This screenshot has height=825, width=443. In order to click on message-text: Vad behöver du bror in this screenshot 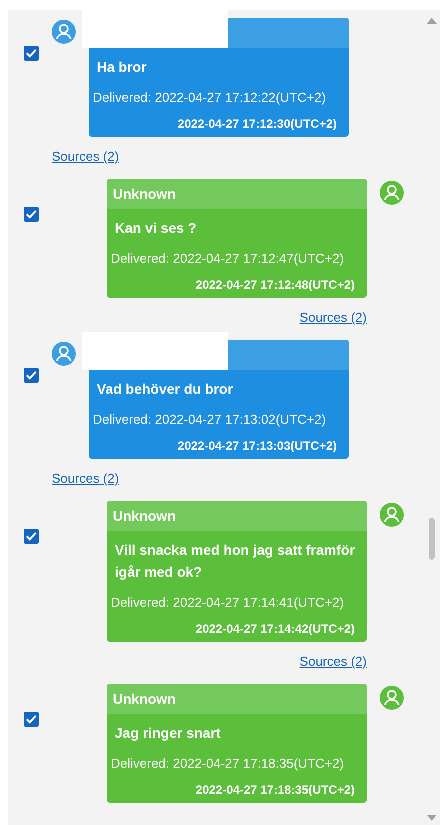, I will do `click(165, 389)`.